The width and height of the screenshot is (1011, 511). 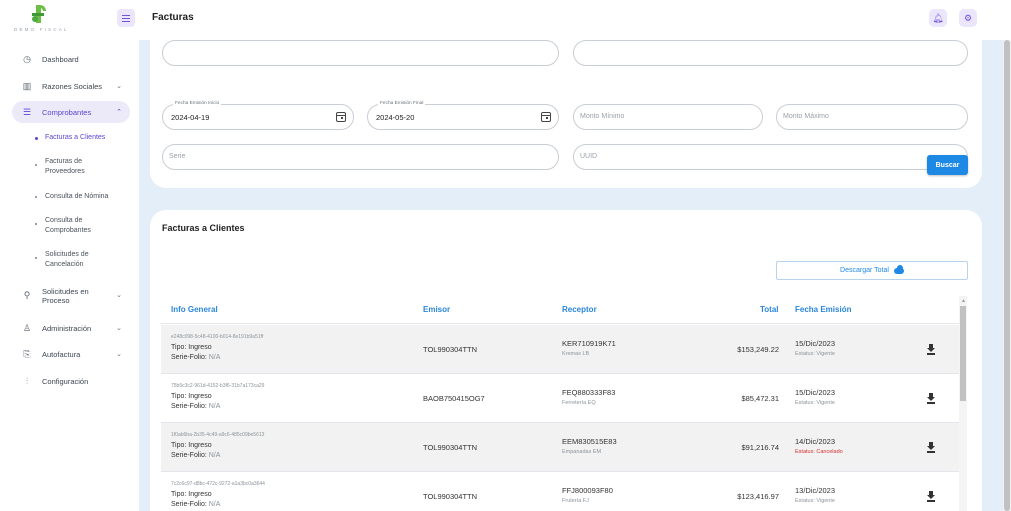 What do you see at coordinates (463, 115) in the screenshot?
I see `fecha-final-field: Fecha Emisión Final 2024-05-20` at bounding box center [463, 115].